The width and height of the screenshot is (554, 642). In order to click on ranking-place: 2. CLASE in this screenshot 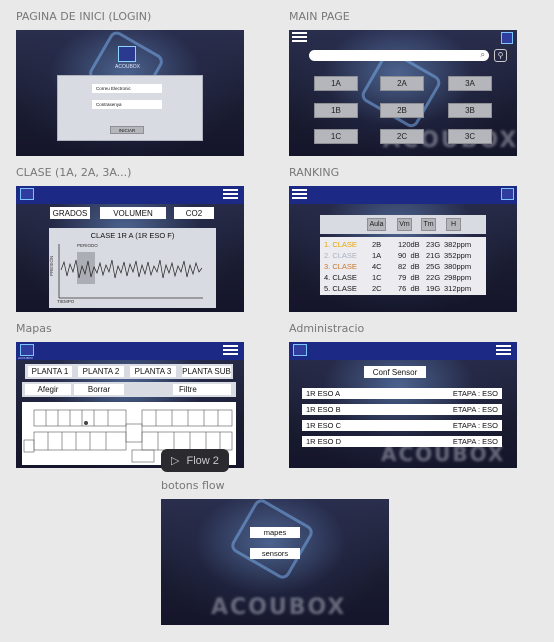, I will do `click(340, 255)`.